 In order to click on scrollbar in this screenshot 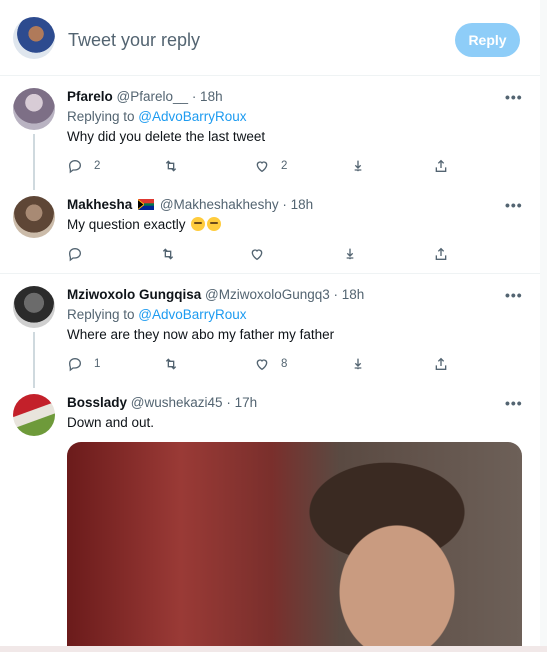, I will do `click(543, 326)`.